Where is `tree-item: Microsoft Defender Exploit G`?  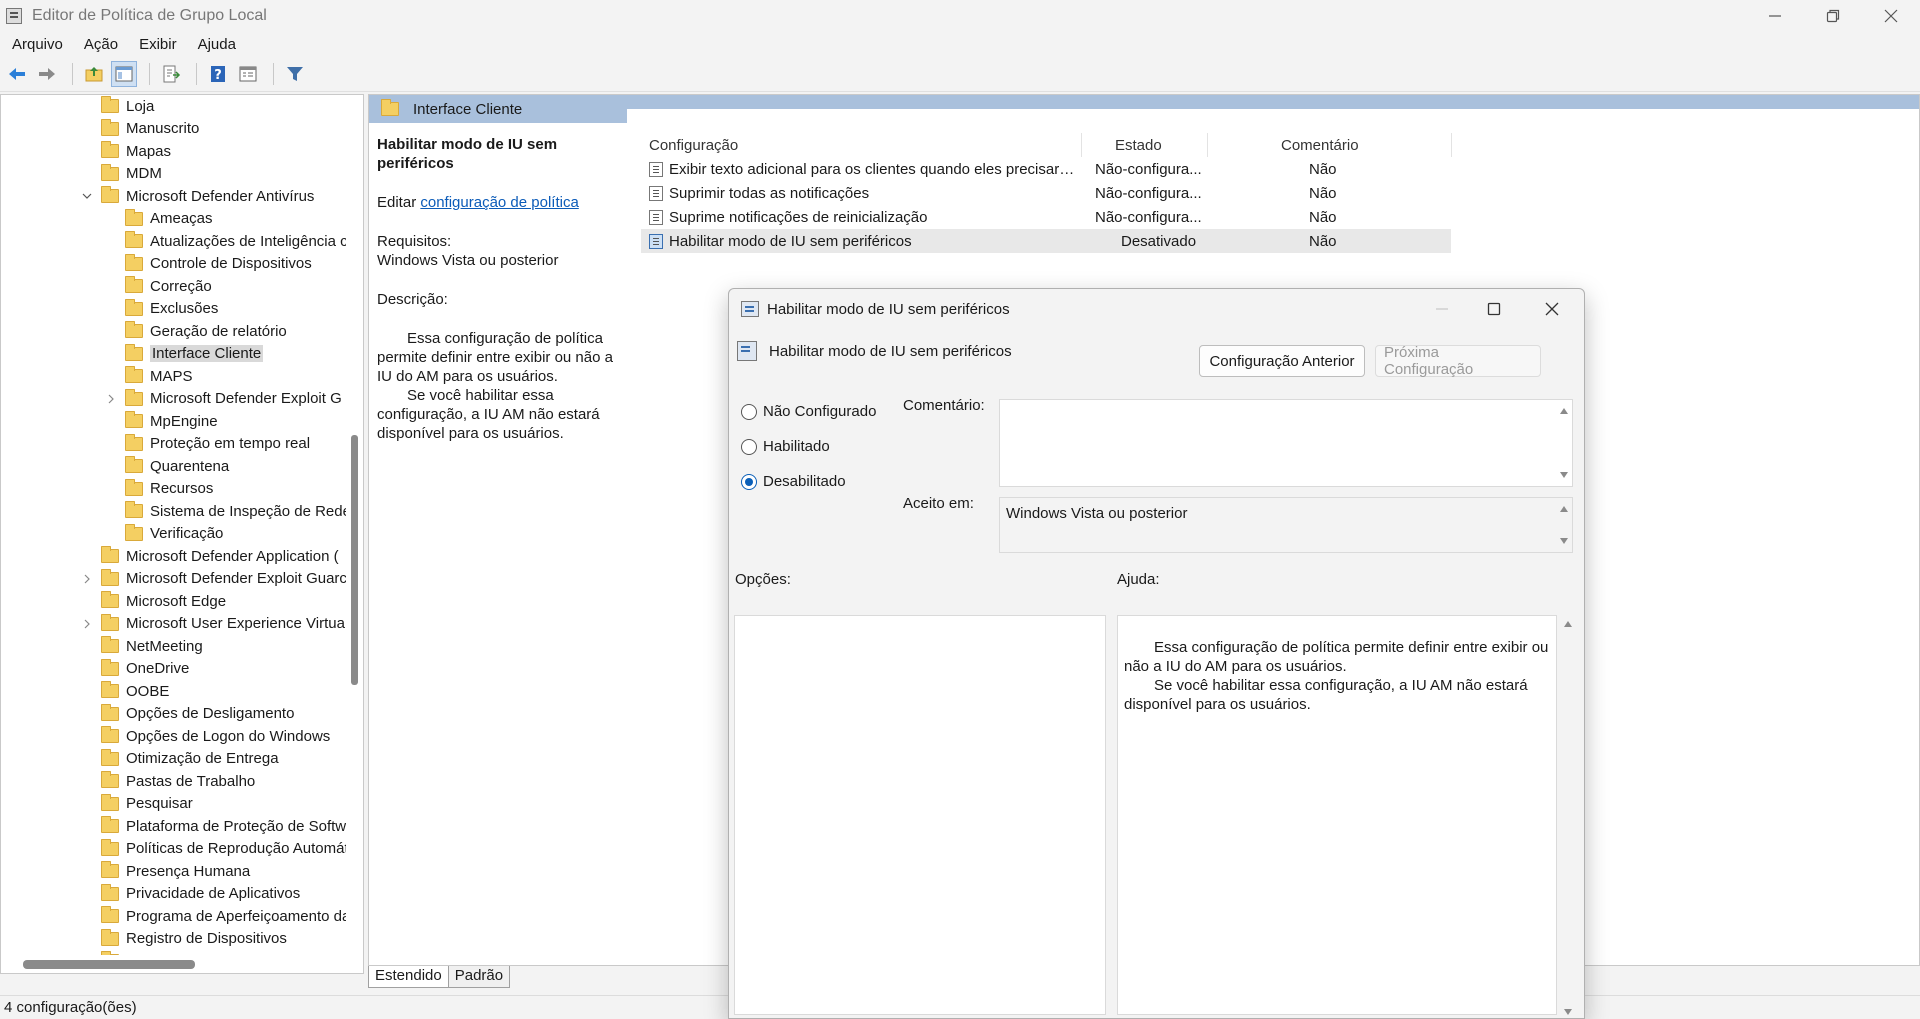 tree-item: Microsoft Defender Exploit G is located at coordinates (225, 399).